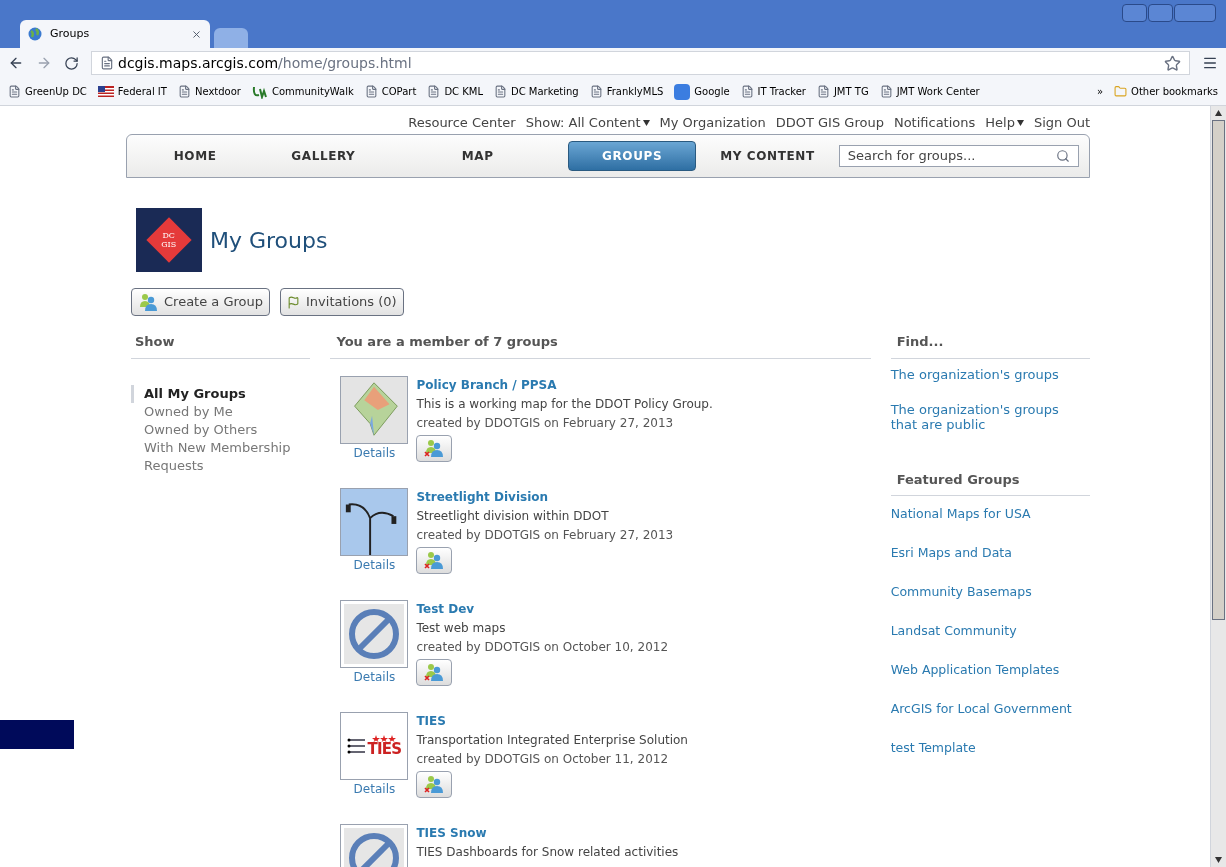 The width and height of the screenshot is (1226, 867). I want to click on other-bookmarks: Other bookmarks, so click(1166, 91).